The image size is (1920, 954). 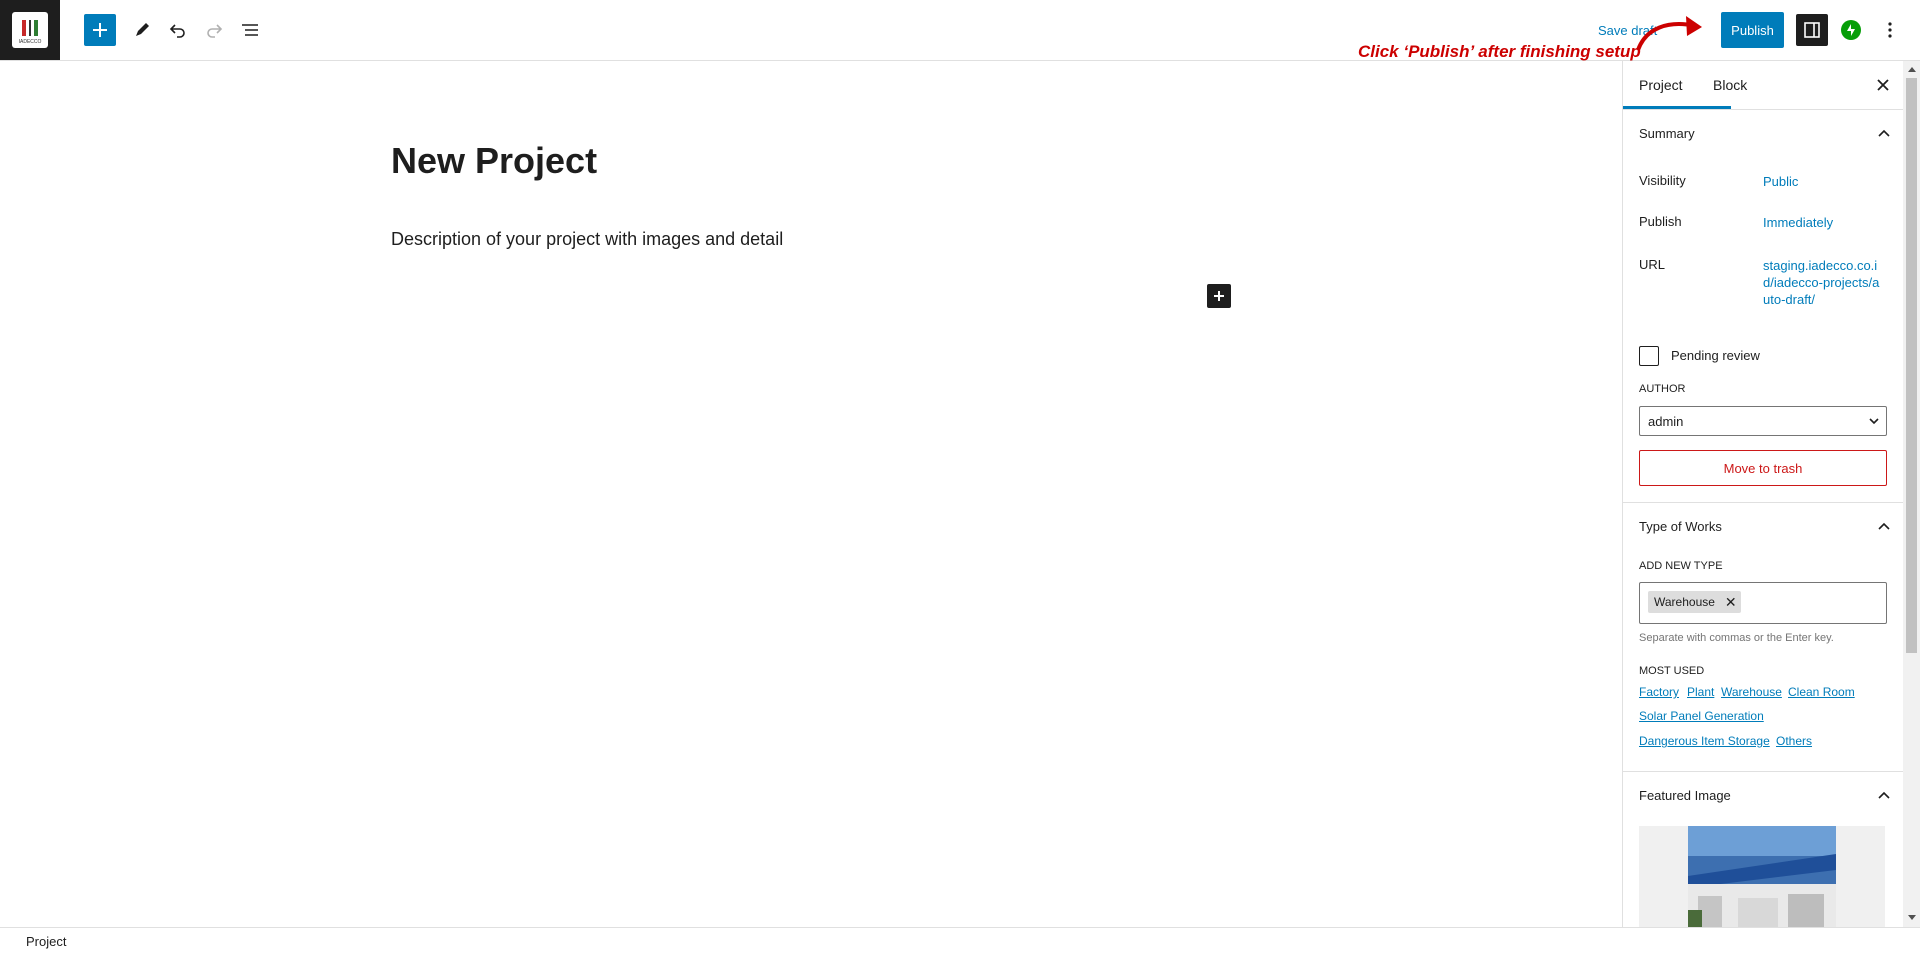 I want to click on visibility-toggle: Public, so click(x=1822, y=181).